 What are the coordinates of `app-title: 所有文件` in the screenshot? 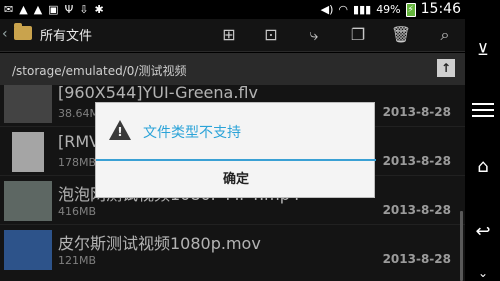 It's located at (66, 34).